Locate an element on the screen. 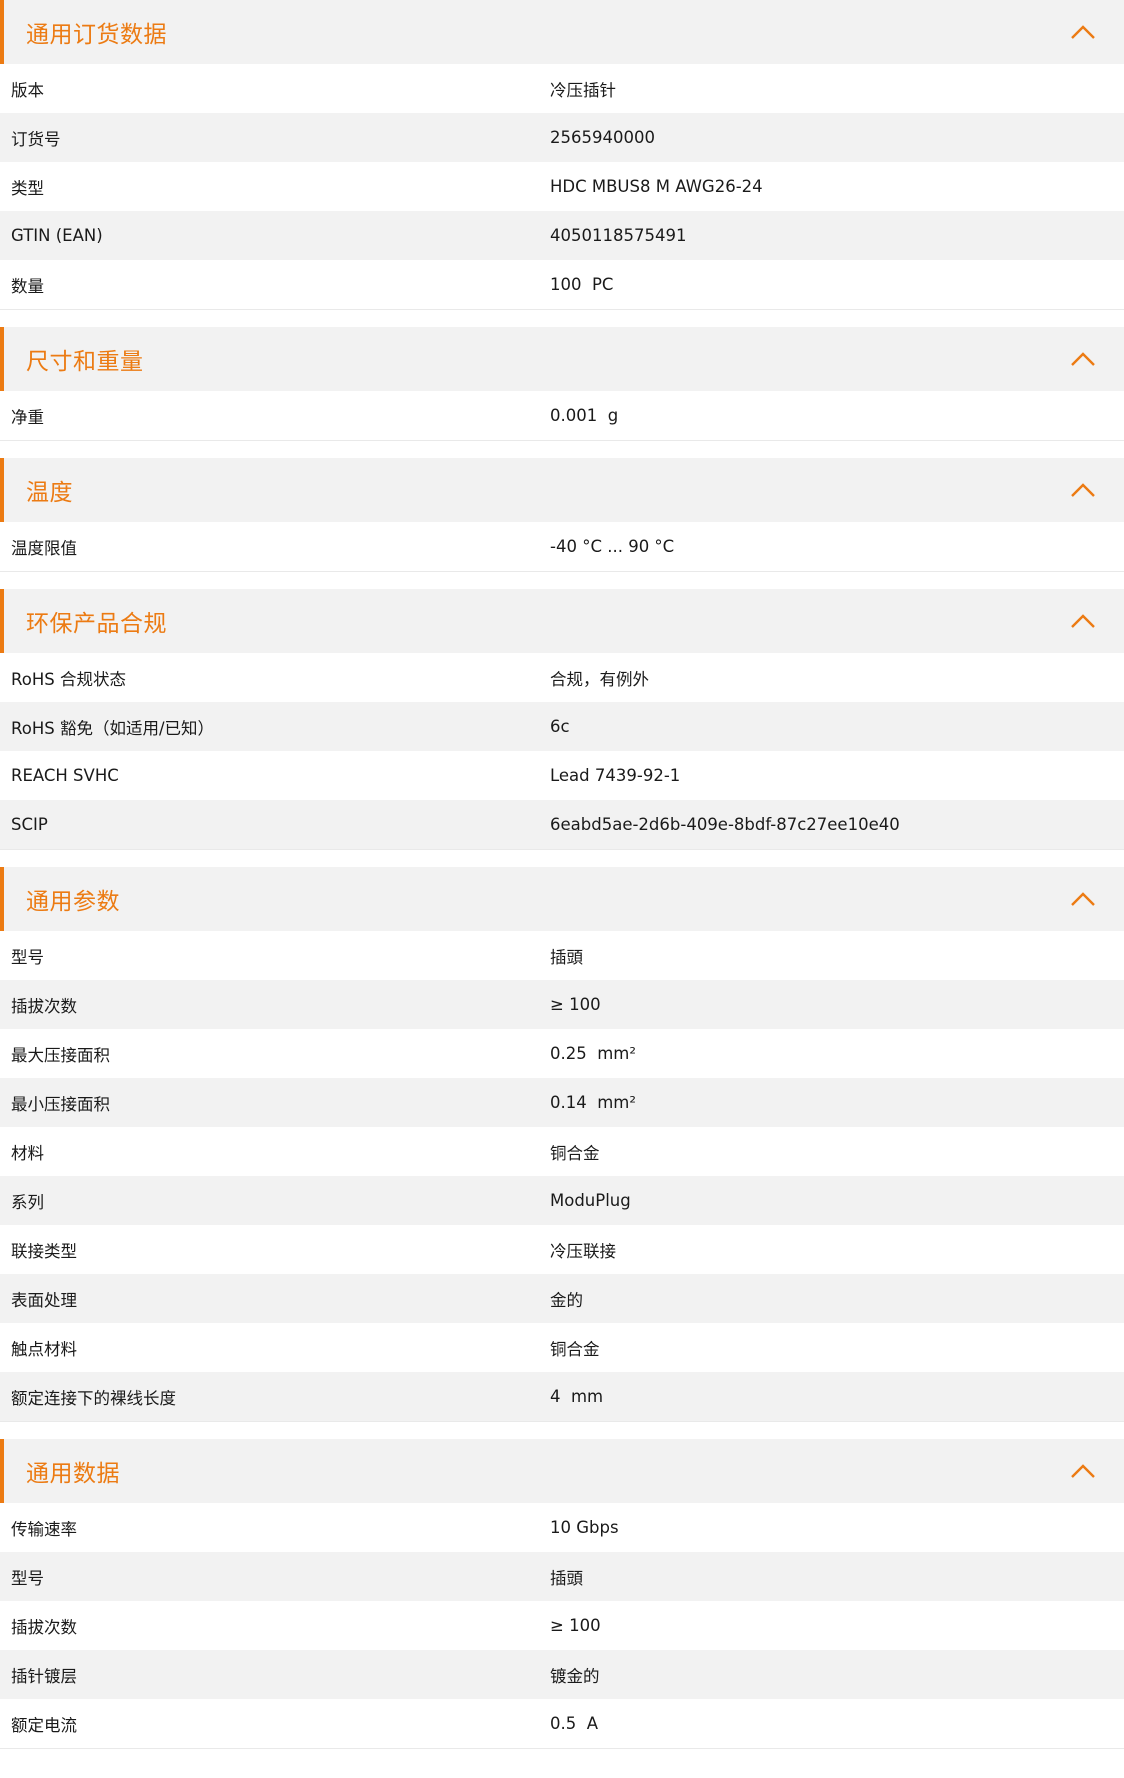 This screenshot has height=1778, width=1124. spec-row: RoHS 合规状态 合规，有例外 is located at coordinates (562, 677).